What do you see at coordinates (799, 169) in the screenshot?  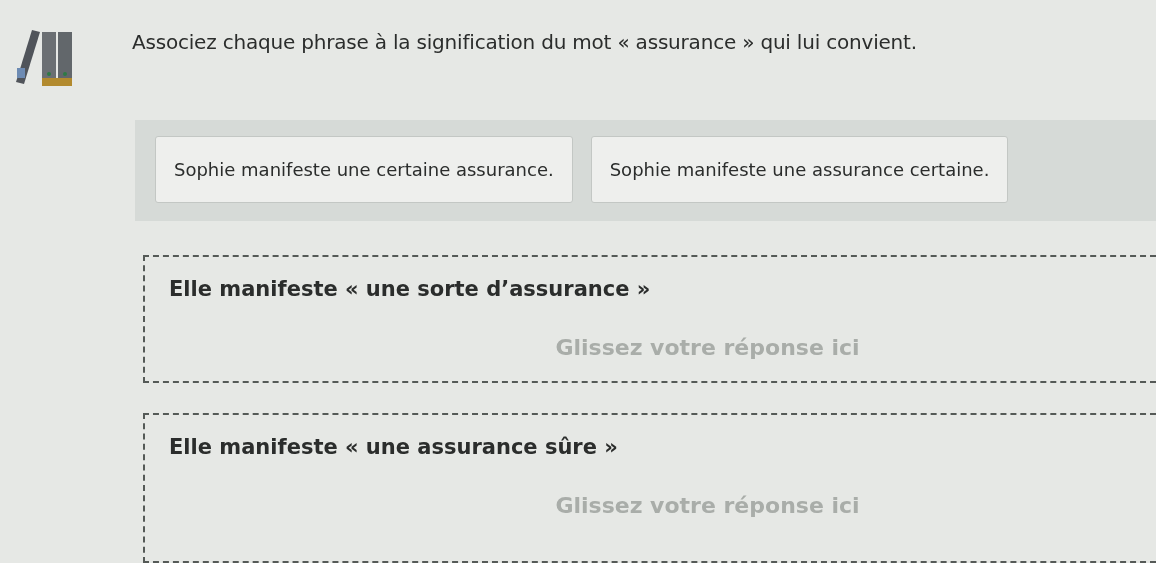 I see `answer-card: Sophie manifeste une assurance certaine.` at bounding box center [799, 169].